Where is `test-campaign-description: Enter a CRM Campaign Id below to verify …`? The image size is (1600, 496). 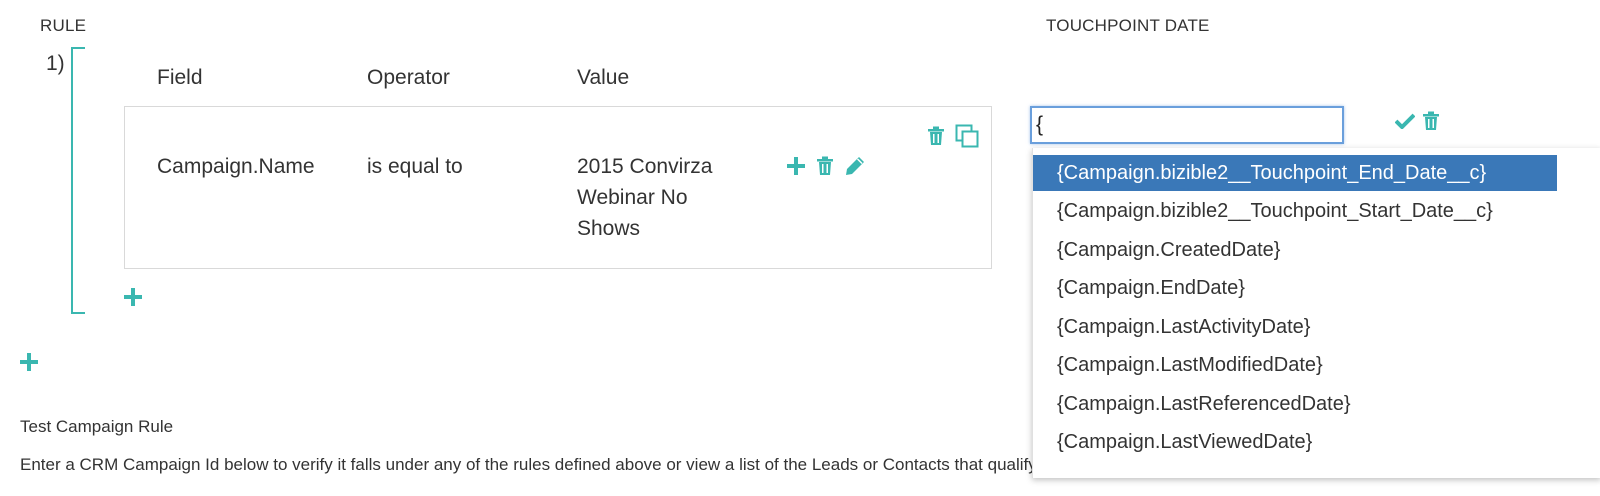 test-campaign-description: Enter a CRM Campaign Id below to verify … is located at coordinates (610, 464).